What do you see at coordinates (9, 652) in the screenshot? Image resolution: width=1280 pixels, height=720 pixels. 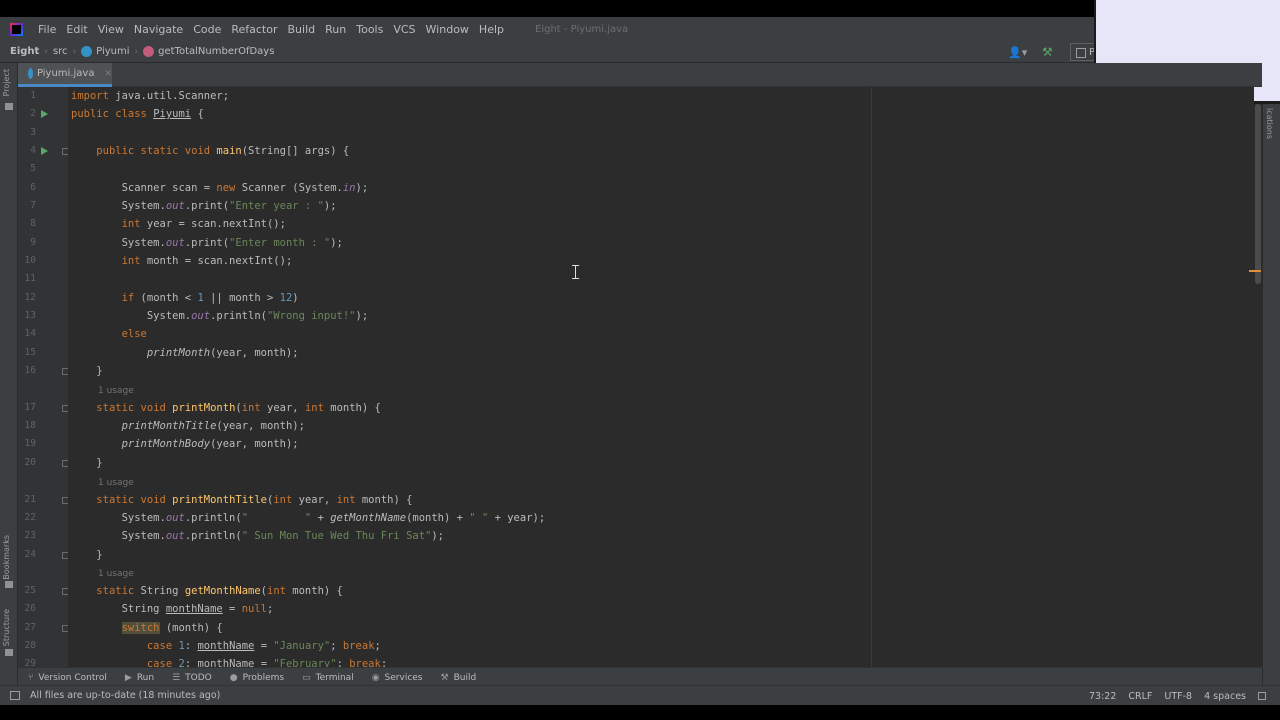 I see `structure-icon` at bounding box center [9, 652].